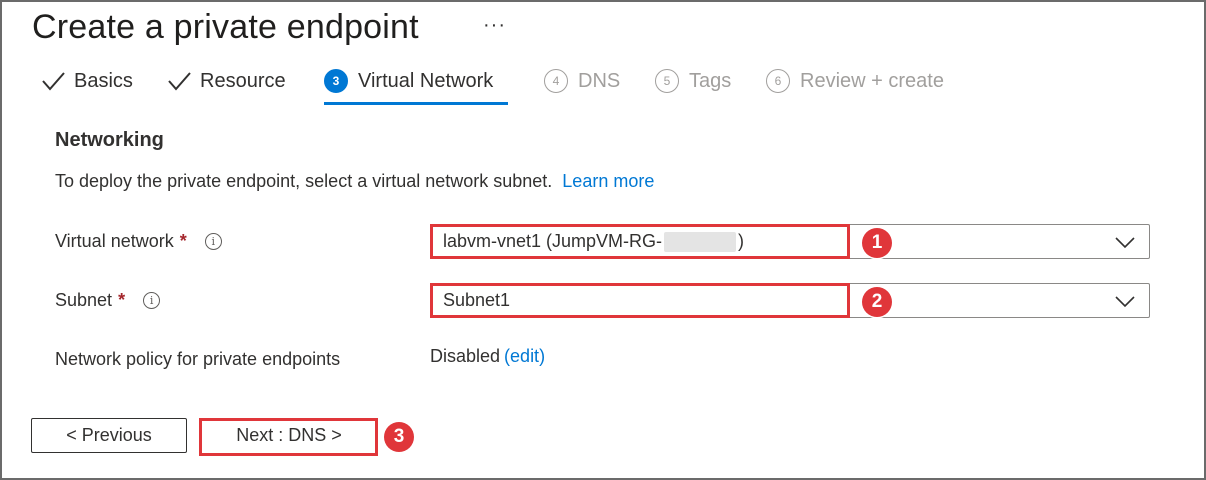  I want to click on redacted-text, so click(700, 242).